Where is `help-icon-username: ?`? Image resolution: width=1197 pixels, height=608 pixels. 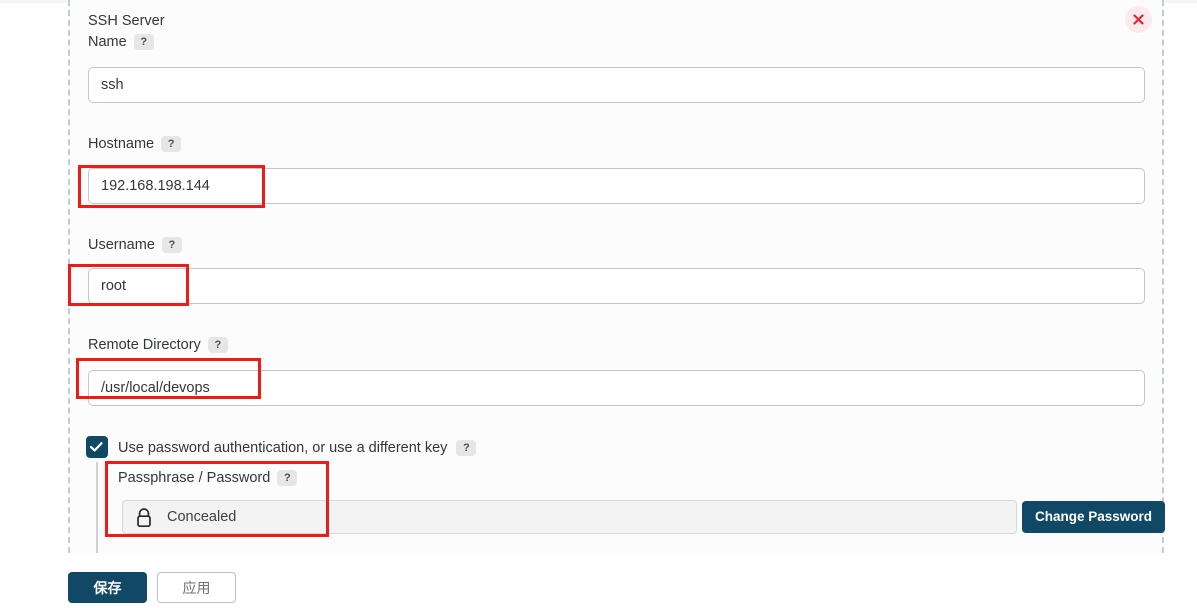
help-icon-username: ? is located at coordinates (171, 245).